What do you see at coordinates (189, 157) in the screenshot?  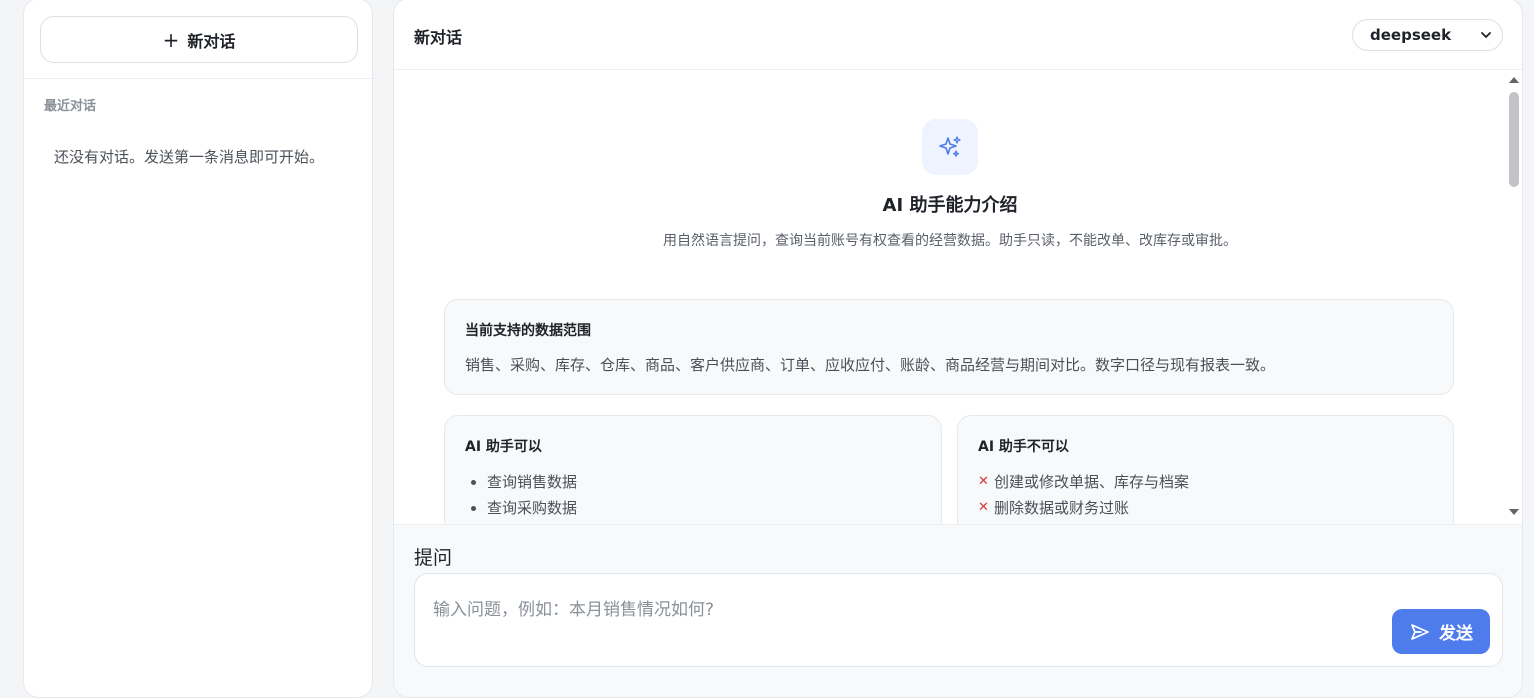 I see `empty-conversations-text: 还没有对话。发送第一条消息即可开始。` at bounding box center [189, 157].